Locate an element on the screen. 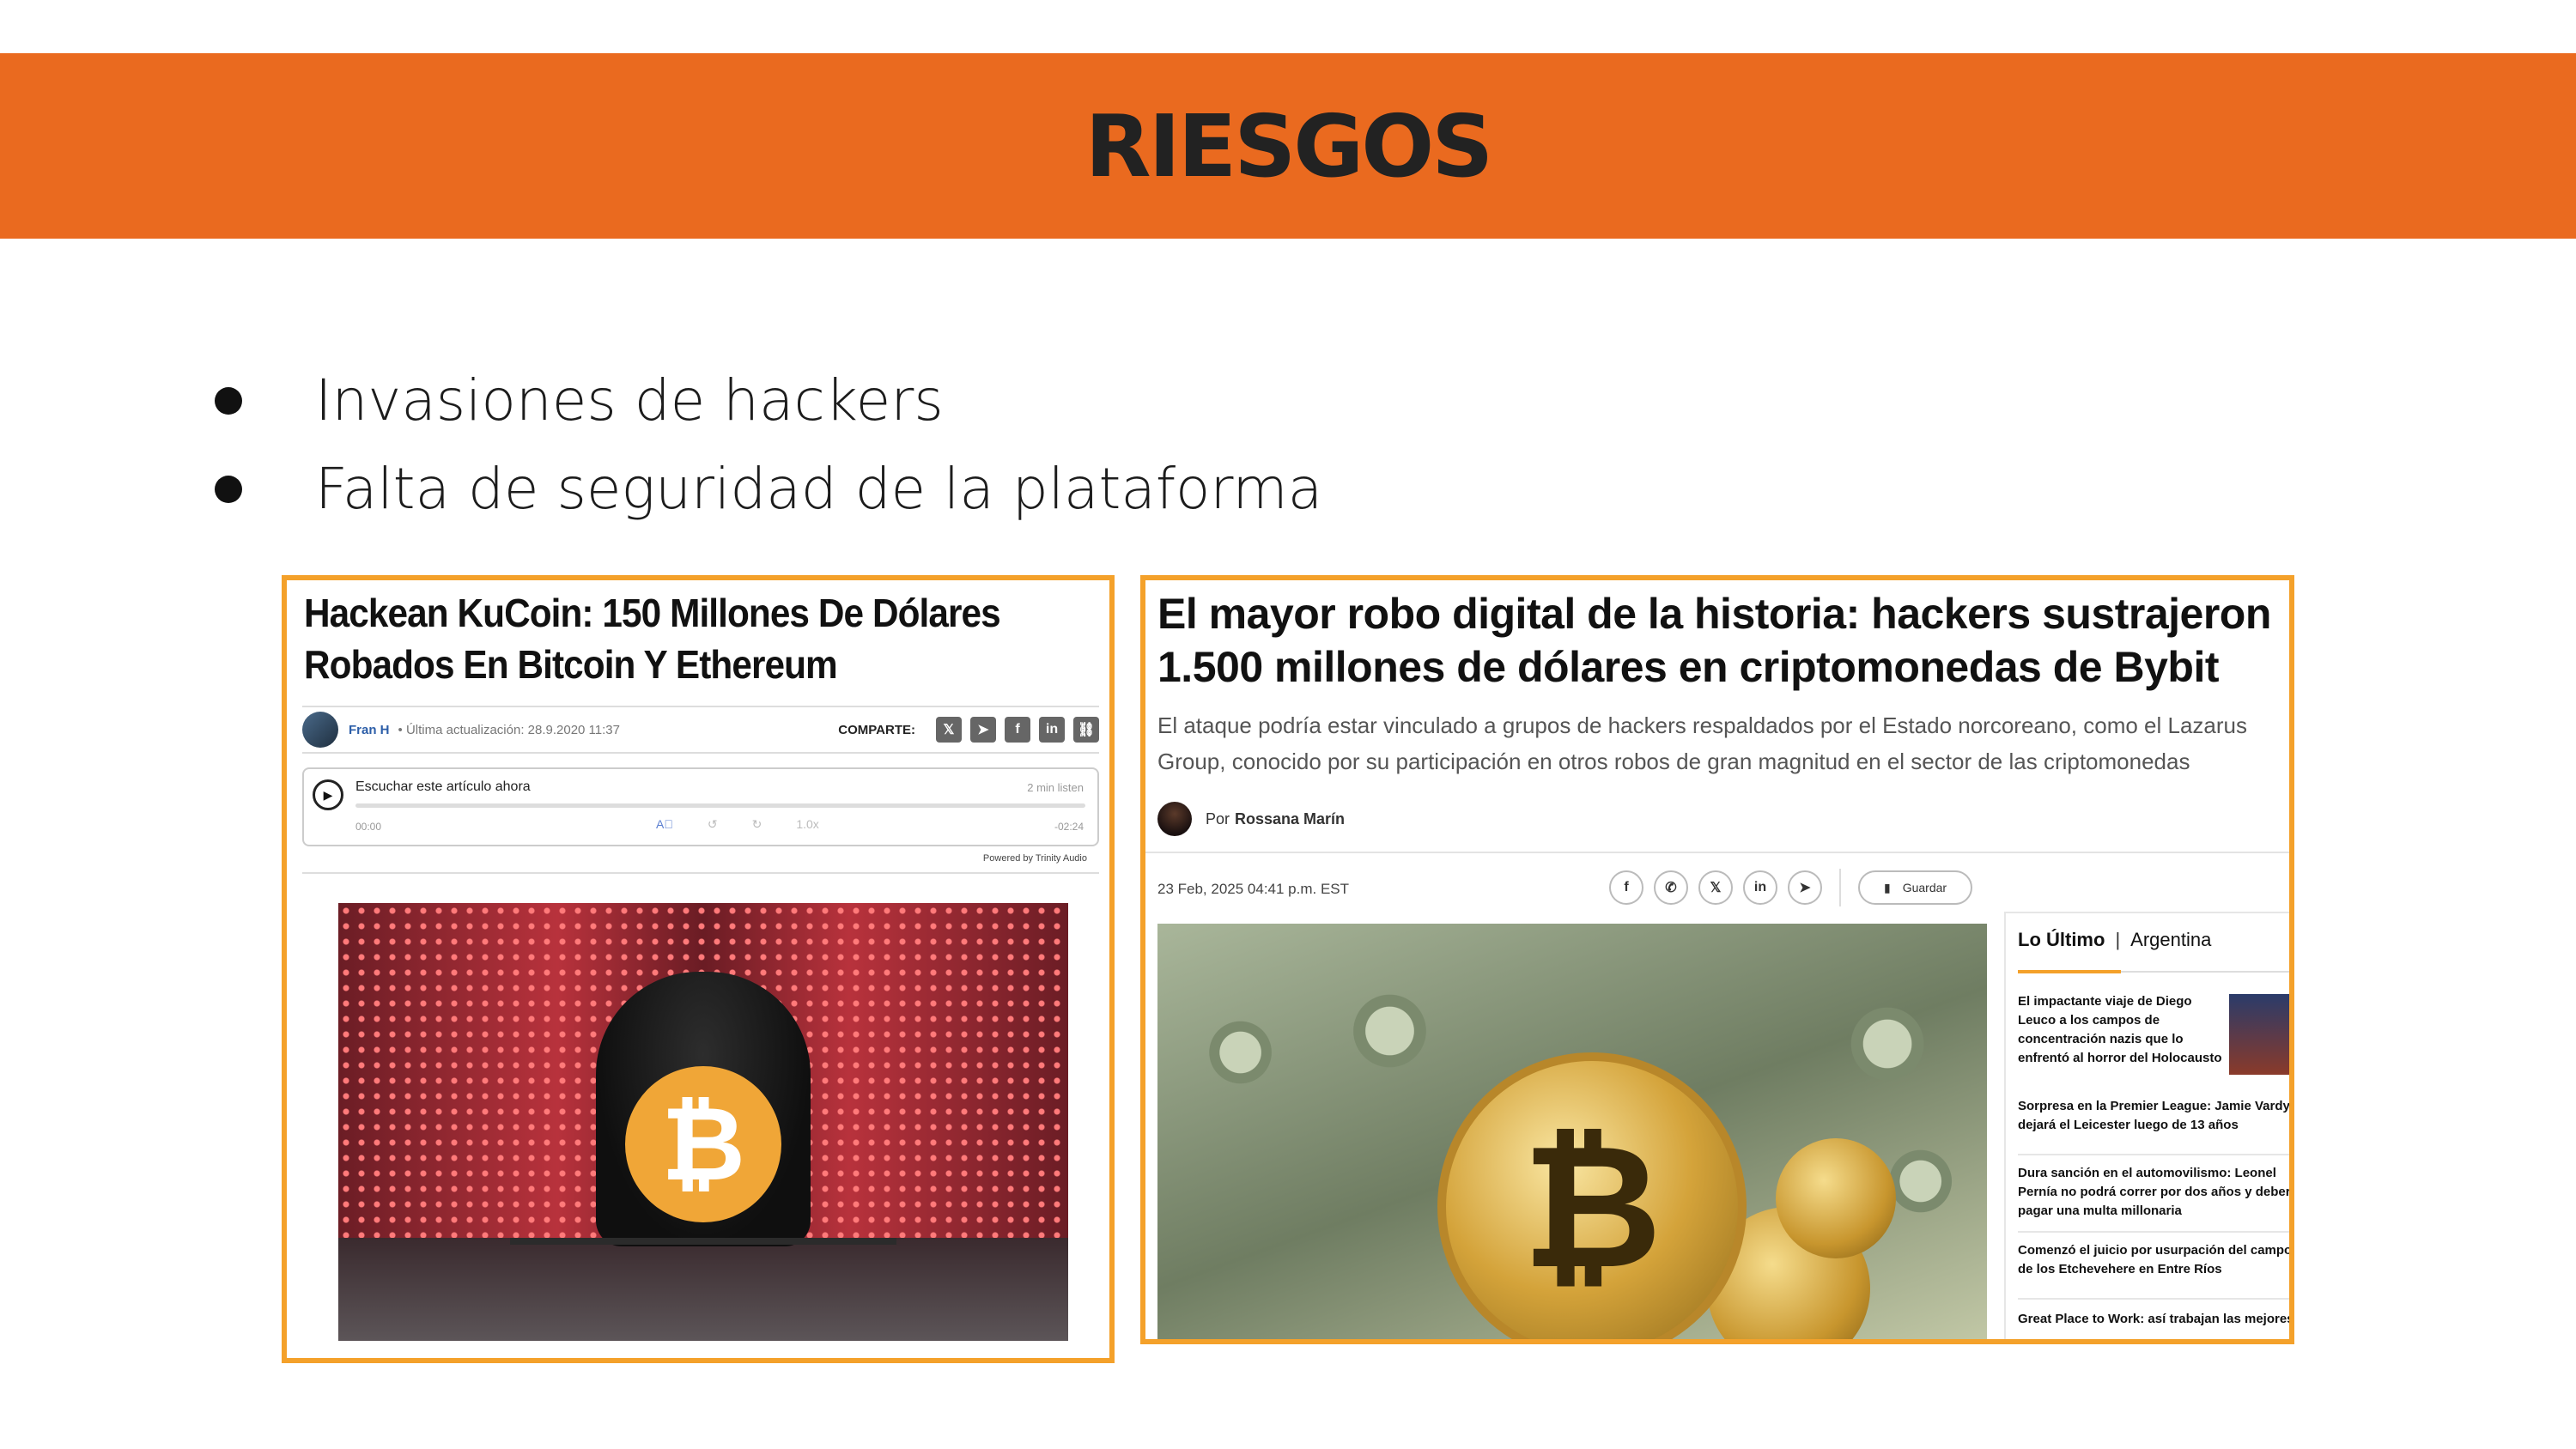  save-label: Guardar is located at coordinates (1924, 887).